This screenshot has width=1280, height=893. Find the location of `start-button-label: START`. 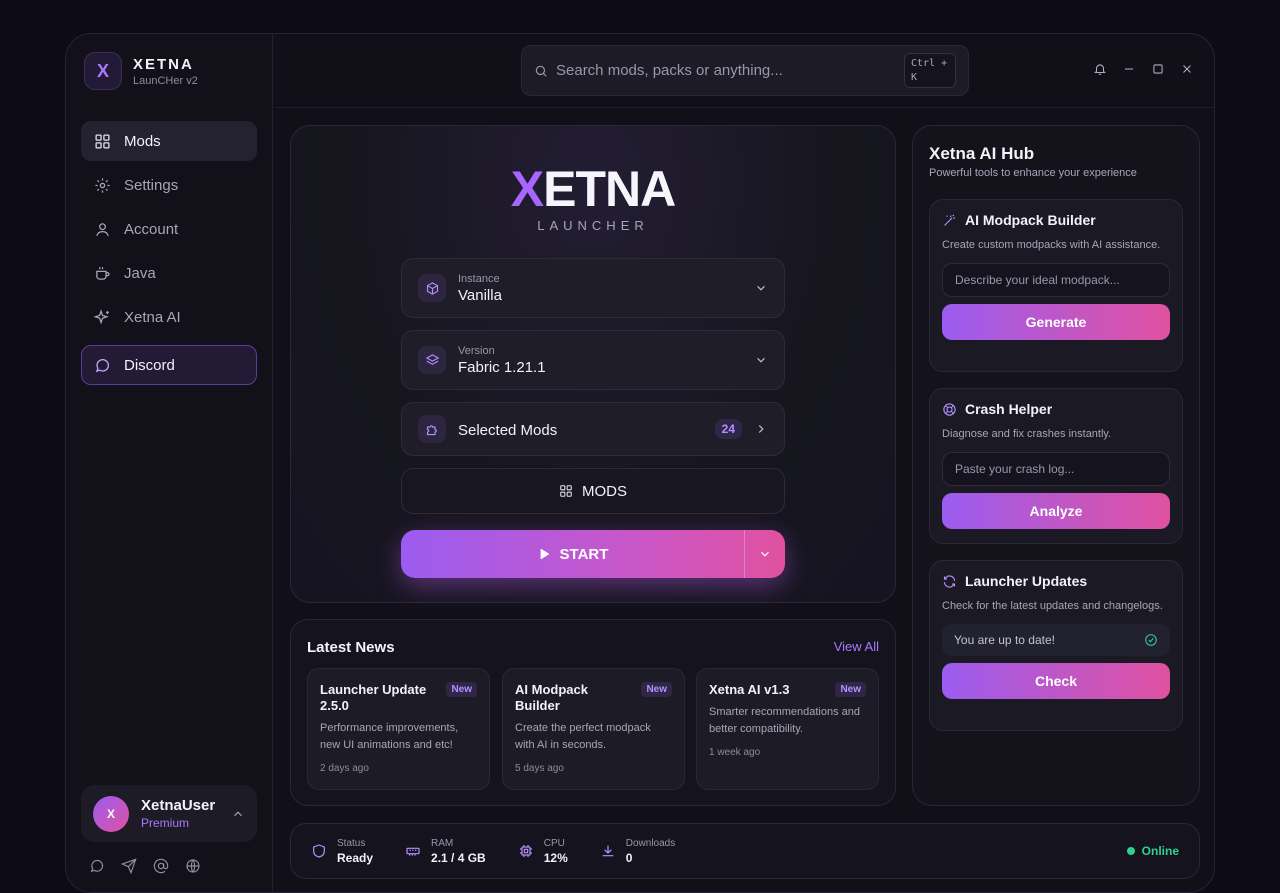

start-button-label: START is located at coordinates (584, 554).